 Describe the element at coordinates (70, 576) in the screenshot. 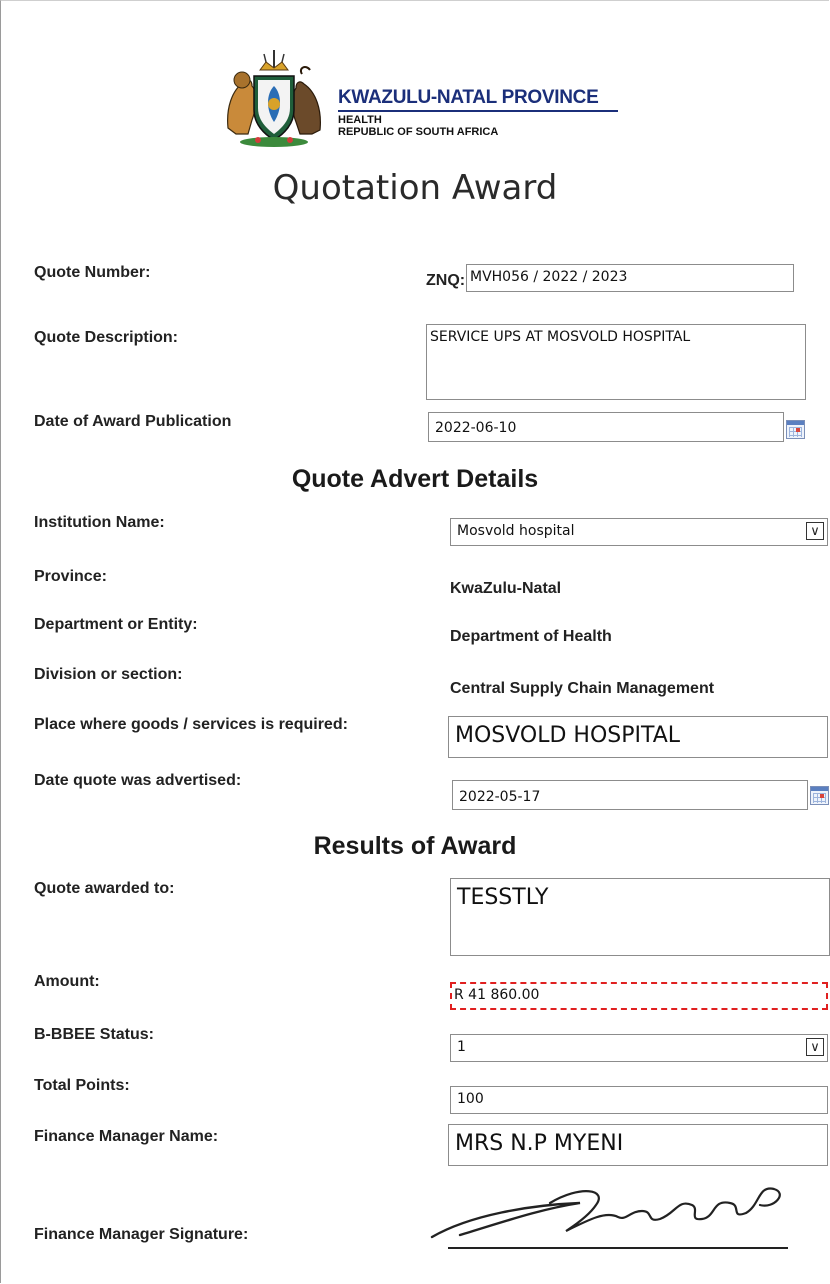

I see `province-label: Province:` at that location.